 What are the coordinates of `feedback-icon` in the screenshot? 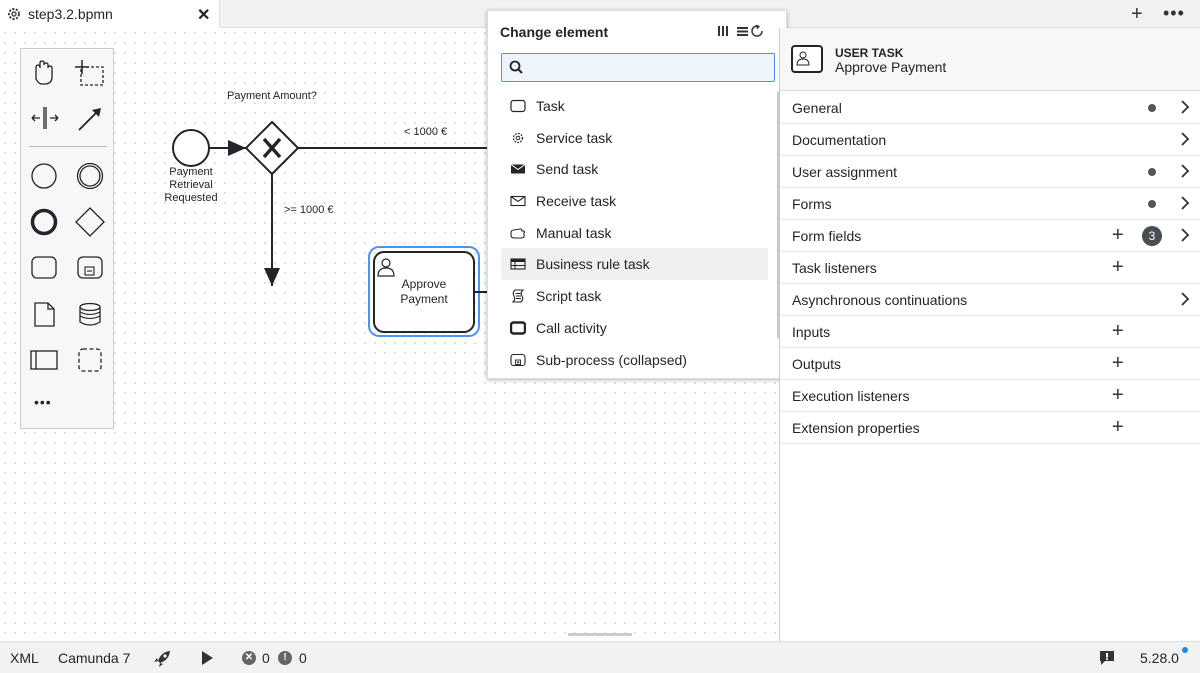 It's located at (1107, 658).